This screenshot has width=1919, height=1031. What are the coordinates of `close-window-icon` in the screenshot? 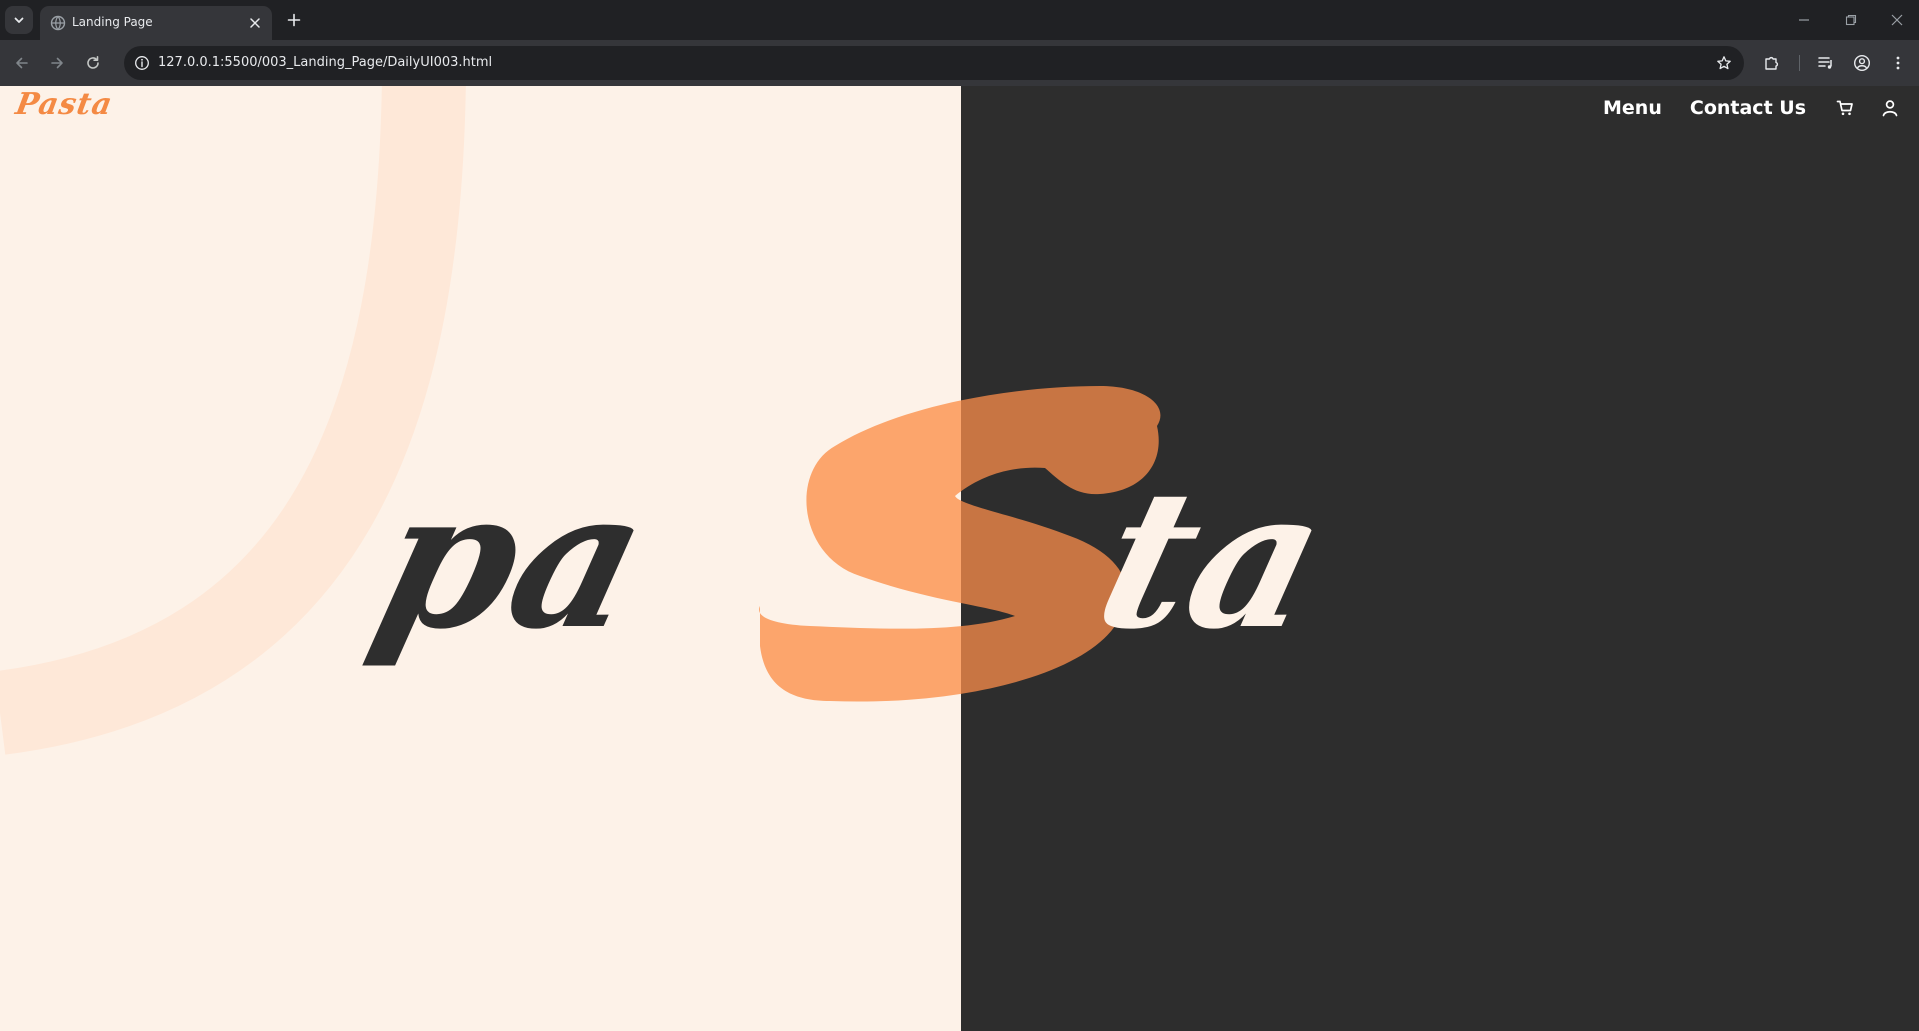 It's located at (1897, 20).